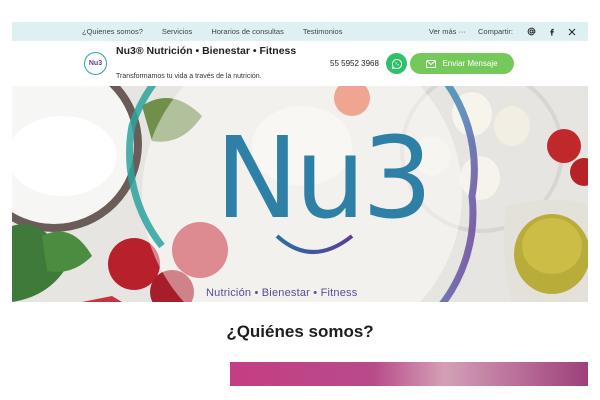  I want to click on nav-item-servicios: Servicios, so click(177, 31).